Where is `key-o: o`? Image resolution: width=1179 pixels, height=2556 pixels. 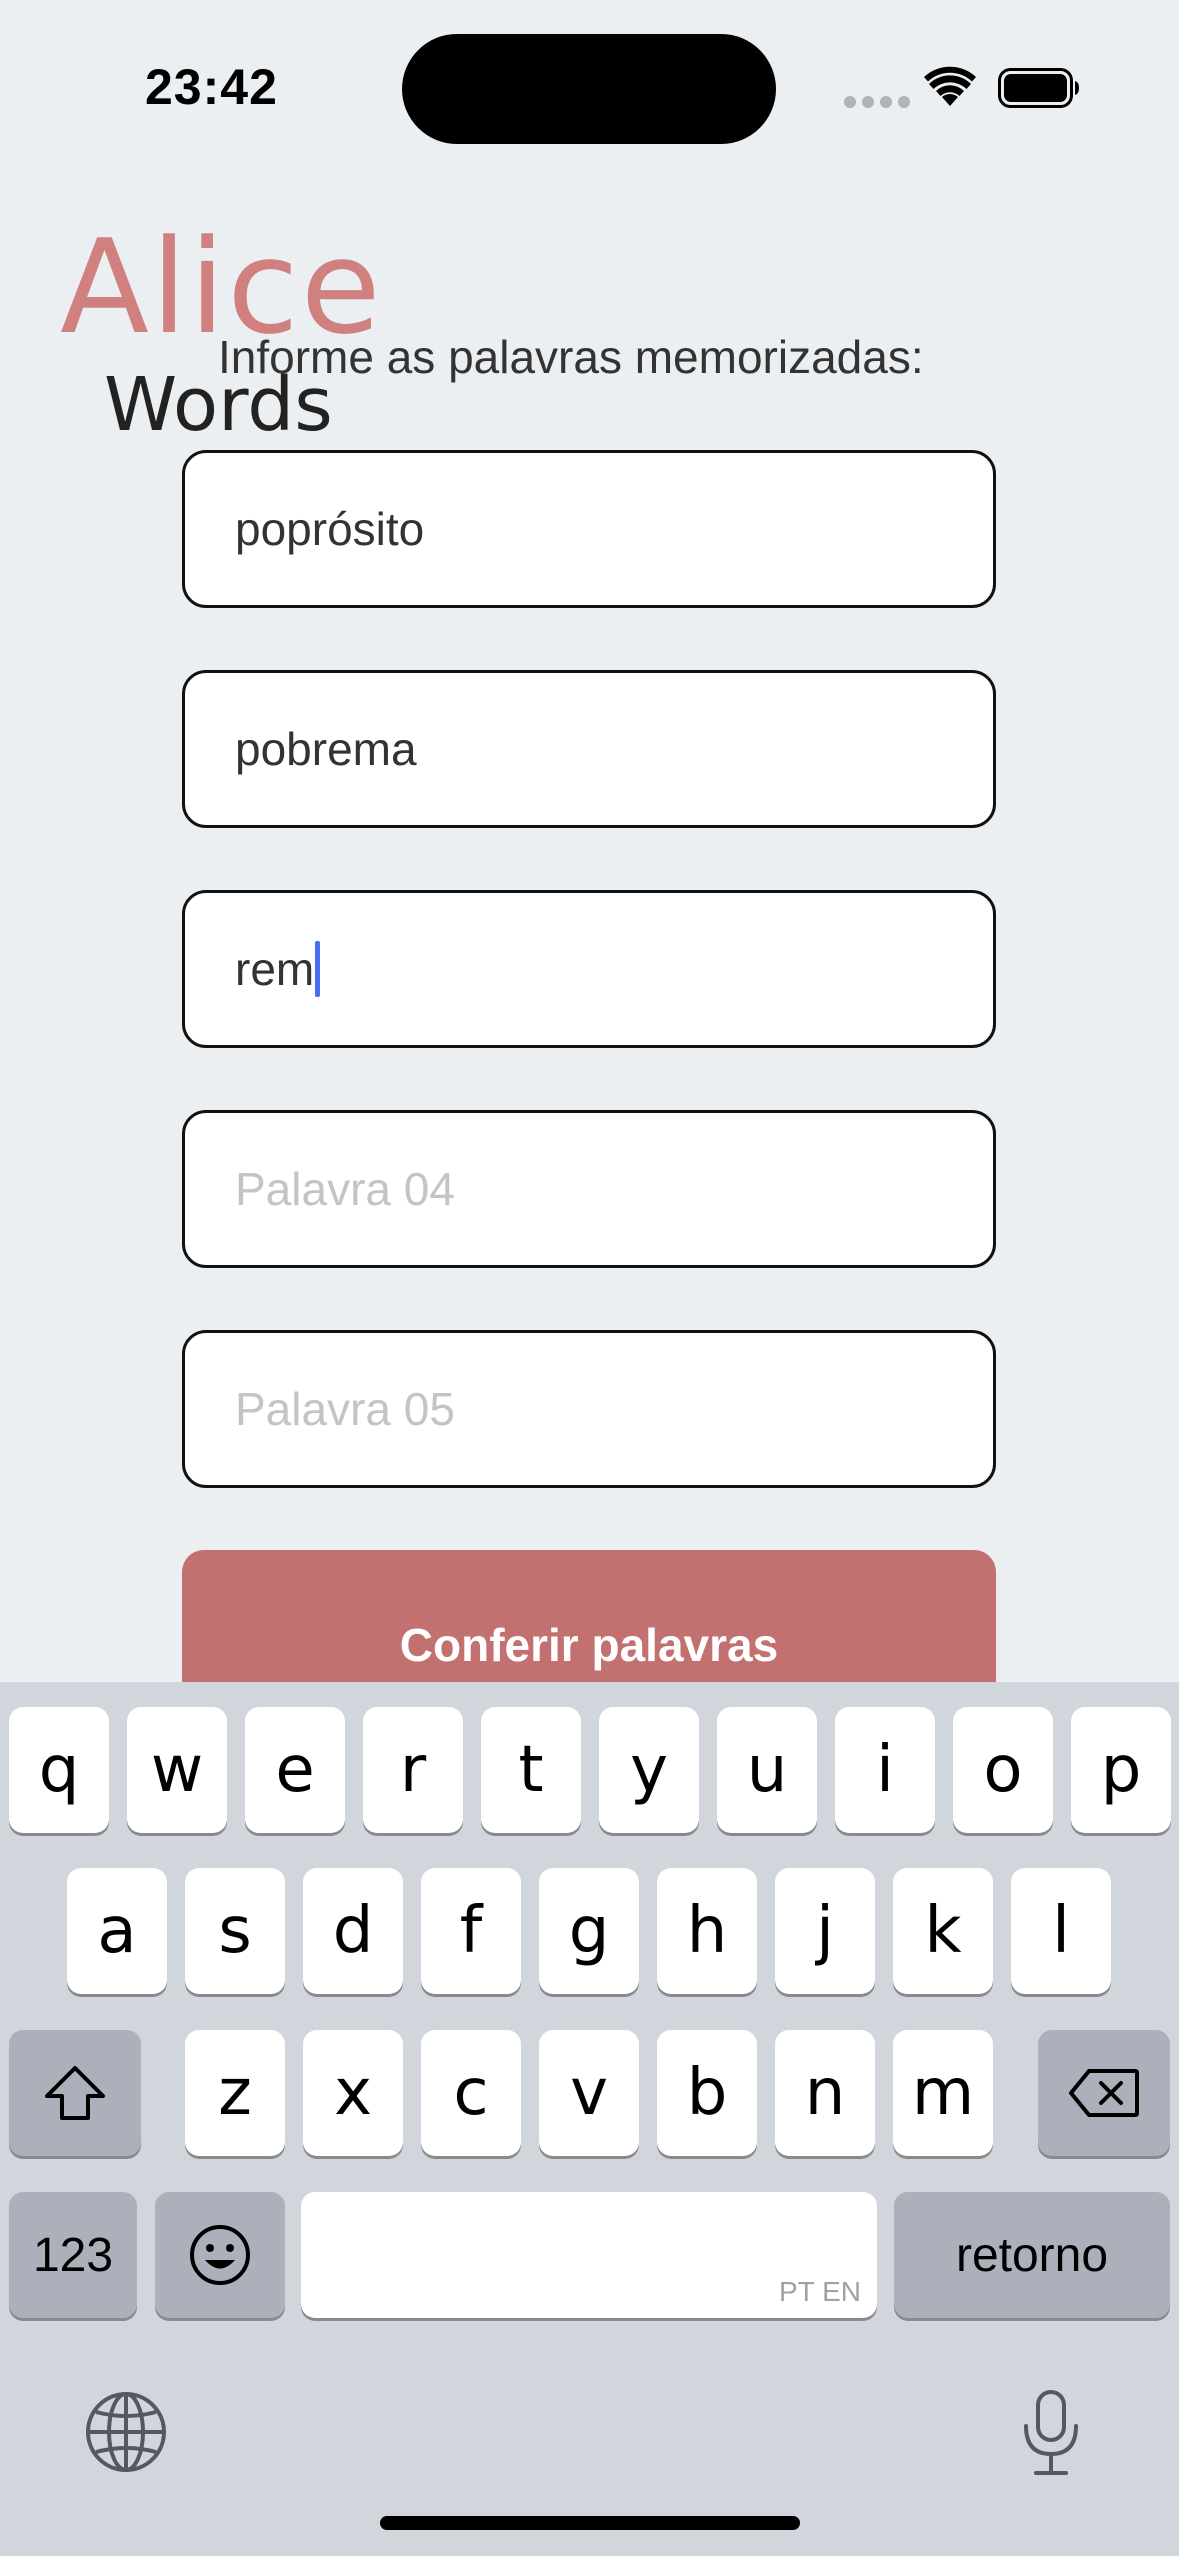
key-o: o is located at coordinates (1003, 1770).